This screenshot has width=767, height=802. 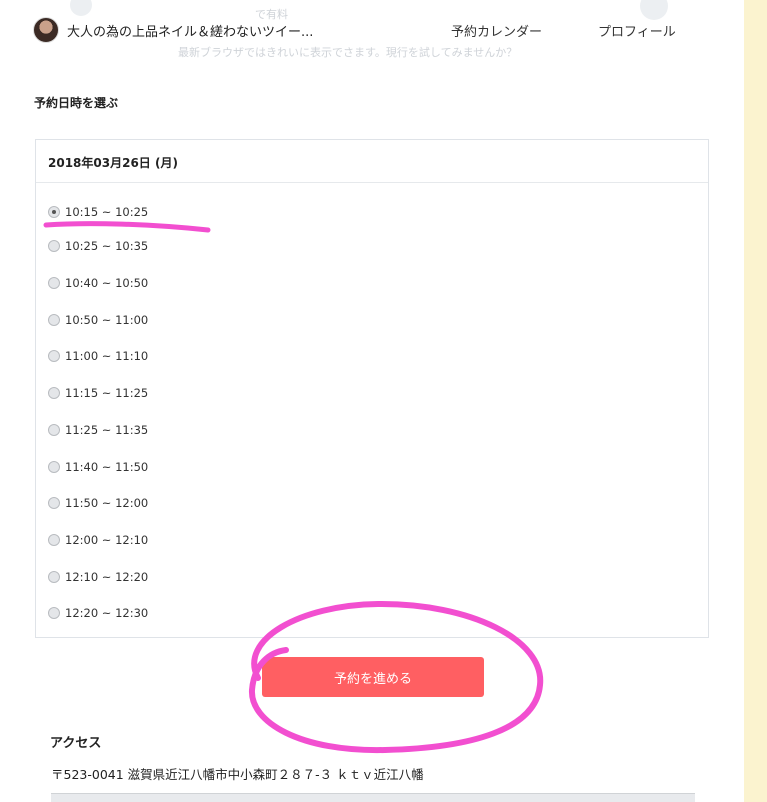 I want to click on time-slot-option: 10:15 ~ 10:25, so click(x=98, y=212).